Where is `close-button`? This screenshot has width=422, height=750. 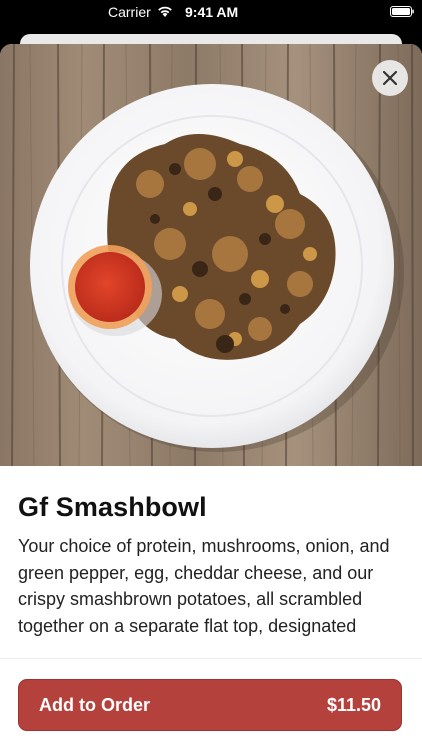
close-button is located at coordinates (390, 78).